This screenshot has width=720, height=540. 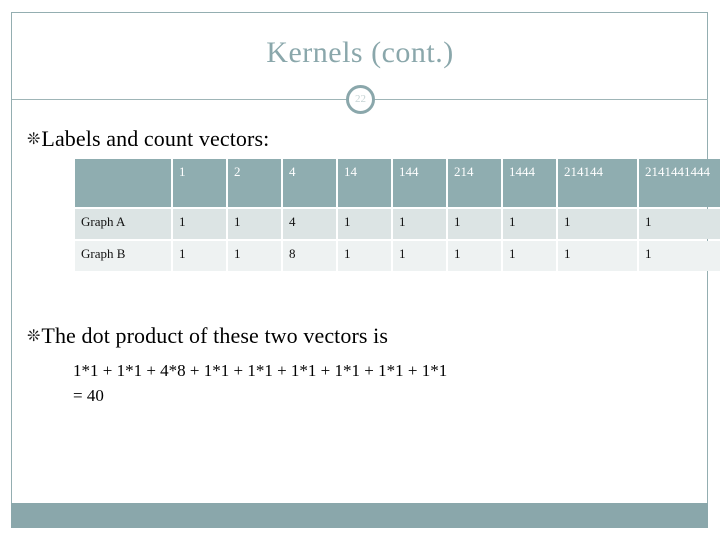 I want to click on table-header-cell-3: 4, so click(x=309, y=183).